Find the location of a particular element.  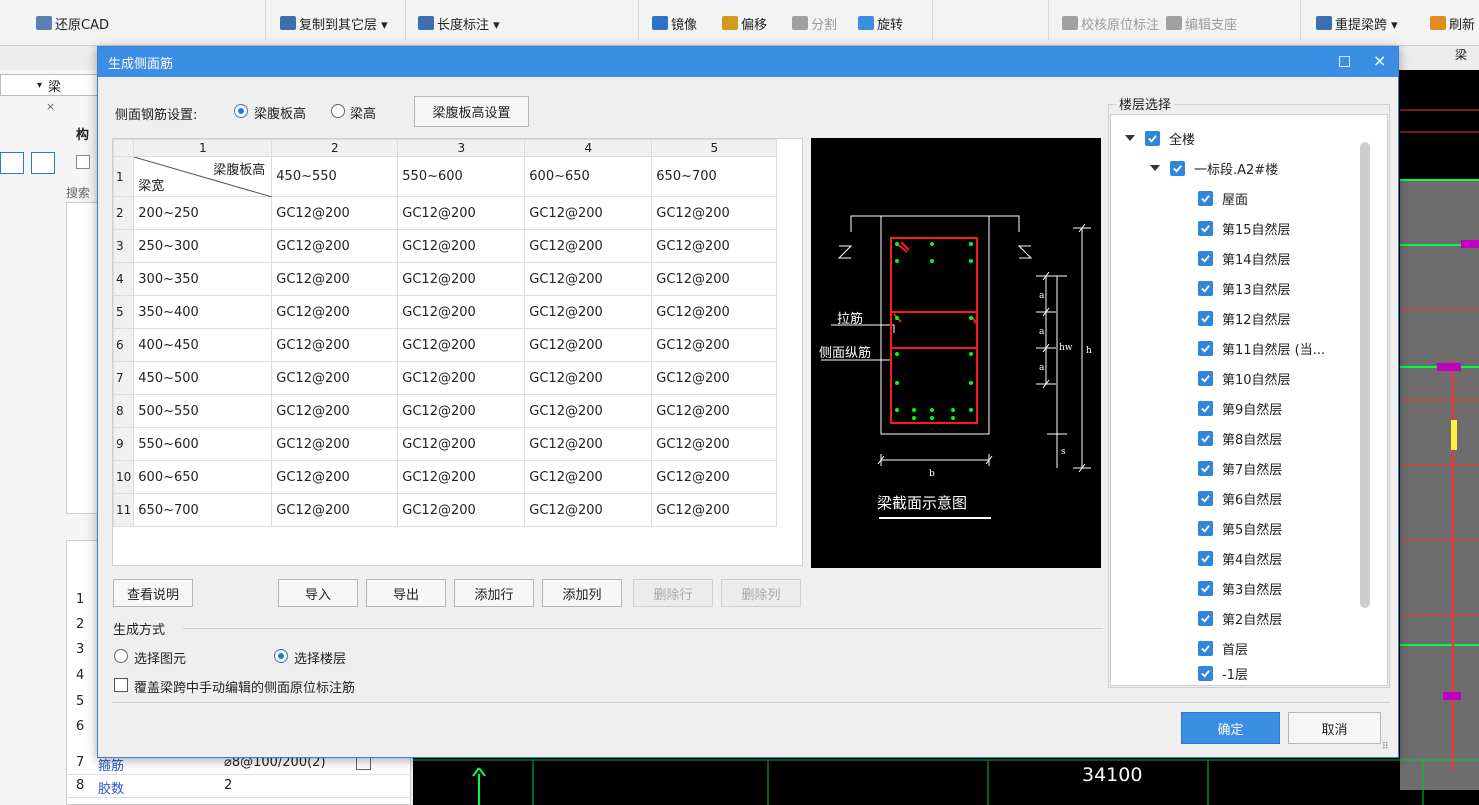

tree-item-floor: 第14自然层 is located at coordinates (1244, 258).